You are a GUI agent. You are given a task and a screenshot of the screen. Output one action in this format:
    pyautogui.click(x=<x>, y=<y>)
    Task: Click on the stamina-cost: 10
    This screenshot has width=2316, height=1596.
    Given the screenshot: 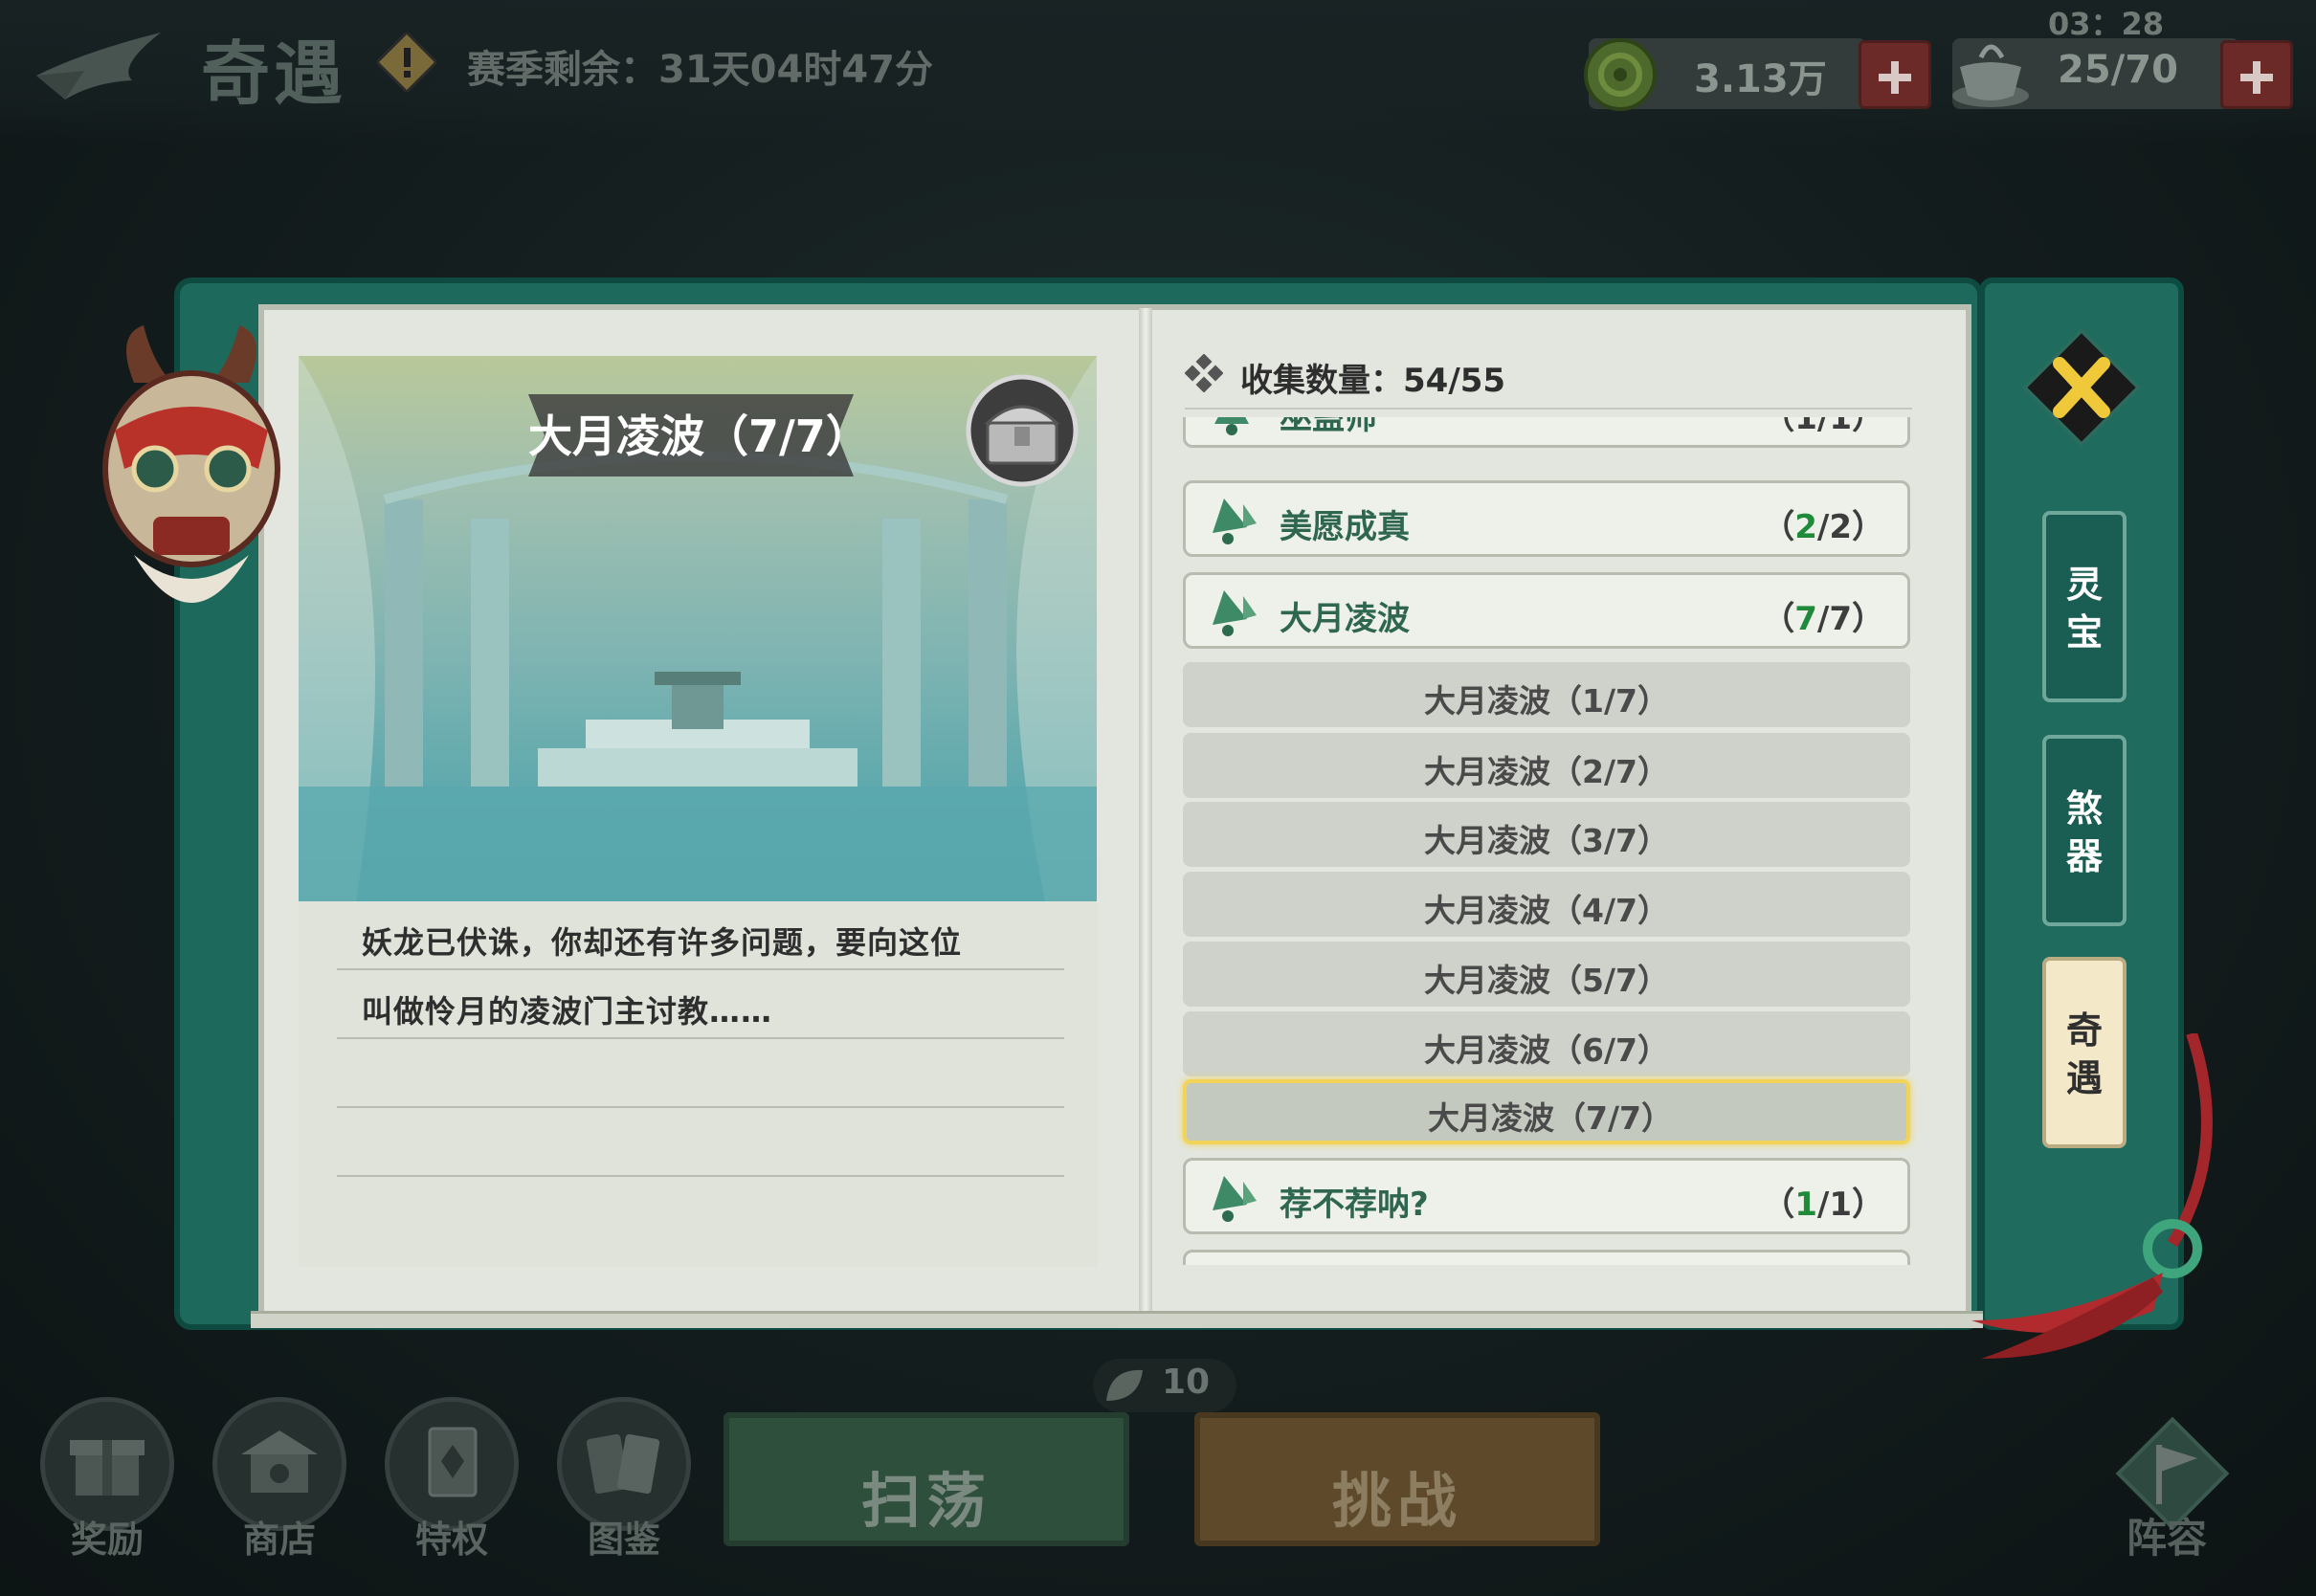 What is the action you would take?
    pyautogui.click(x=1186, y=1383)
    